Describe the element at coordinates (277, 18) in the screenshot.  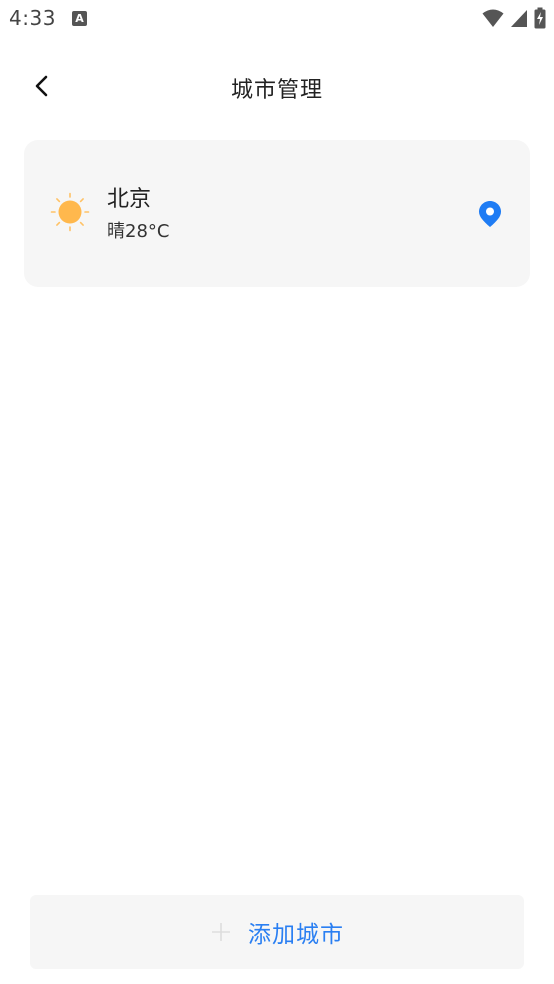
I see `status-bar: 4:33 A` at that location.